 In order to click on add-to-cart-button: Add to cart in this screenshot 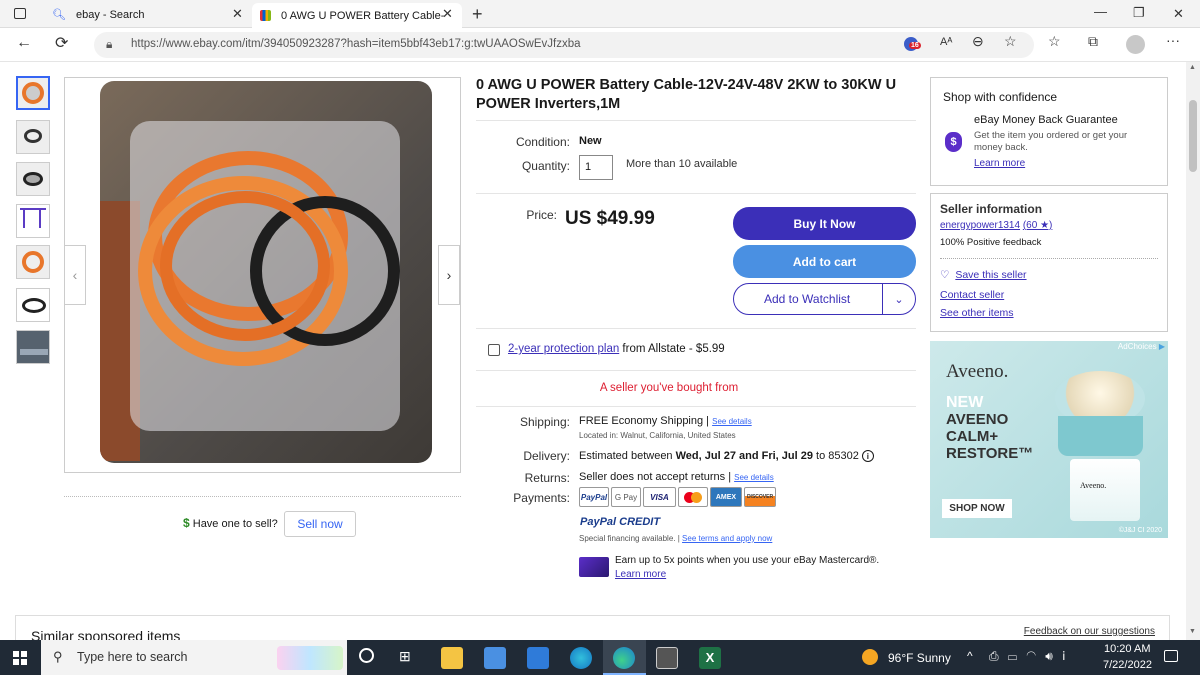, I will do `click(824, 261)`.